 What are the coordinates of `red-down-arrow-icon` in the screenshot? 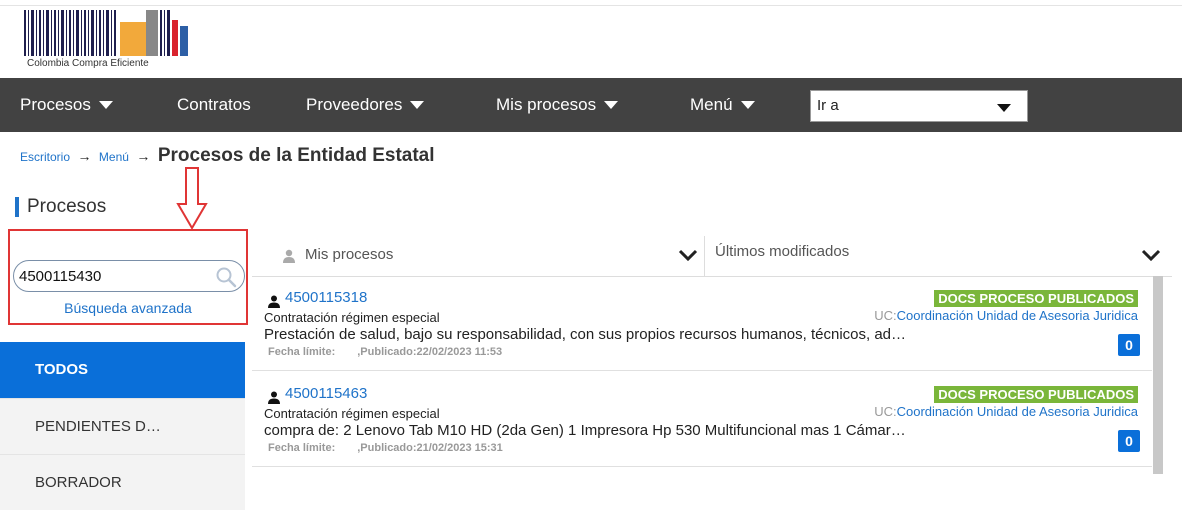 It's located at (192, 198).